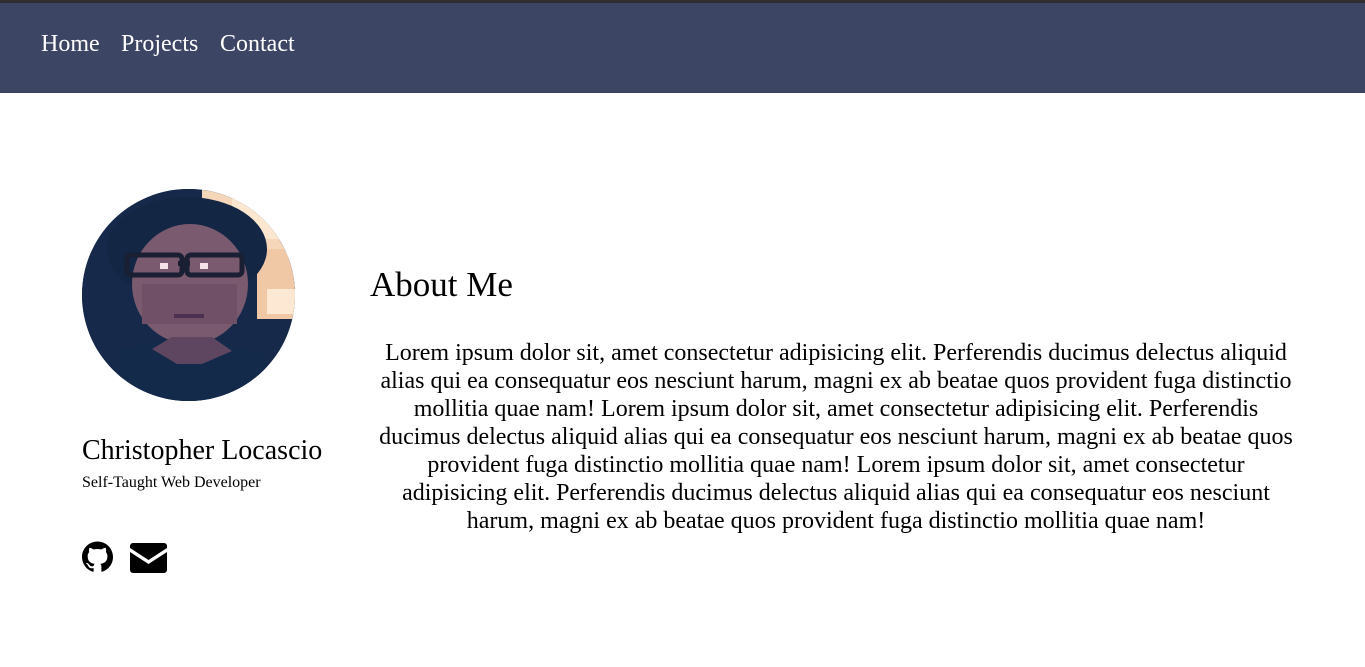  What do you see at coordinates (257, 44) in the screenshot?
I see `nav-contact-link: Contact` at bounding box center [257, 44].